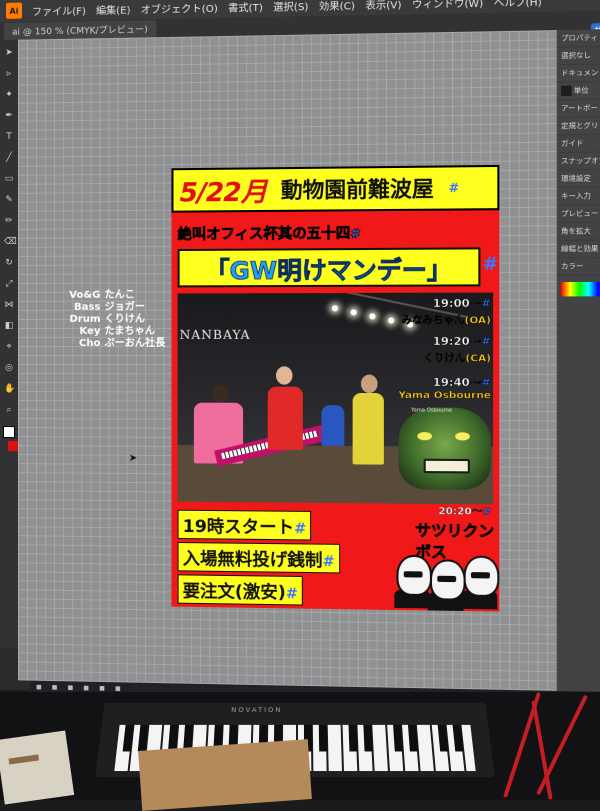  Describe the element at coordinates (578, 56) in the screenshot. I see `panel-item: 選択なし` at that location.